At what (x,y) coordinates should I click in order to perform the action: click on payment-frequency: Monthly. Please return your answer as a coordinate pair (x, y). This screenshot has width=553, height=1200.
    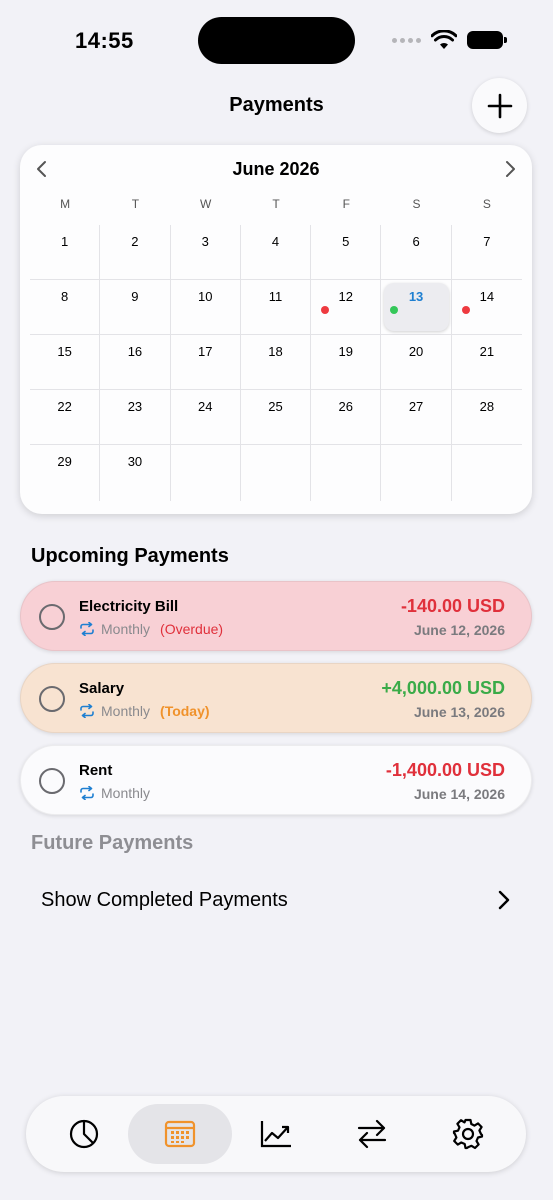
    Looking at the image, I should click on (126, 793).